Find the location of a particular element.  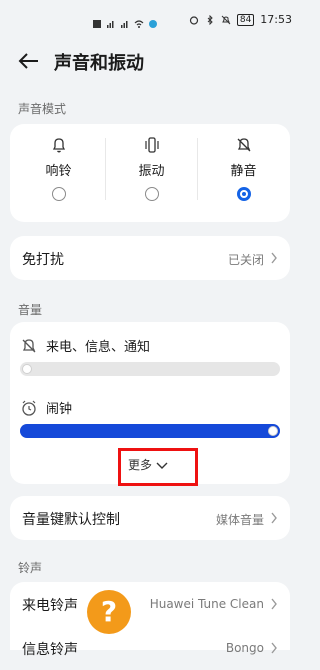

call-ringtone-value: Huawei Tune Clean is located at coordinates (206, 604).